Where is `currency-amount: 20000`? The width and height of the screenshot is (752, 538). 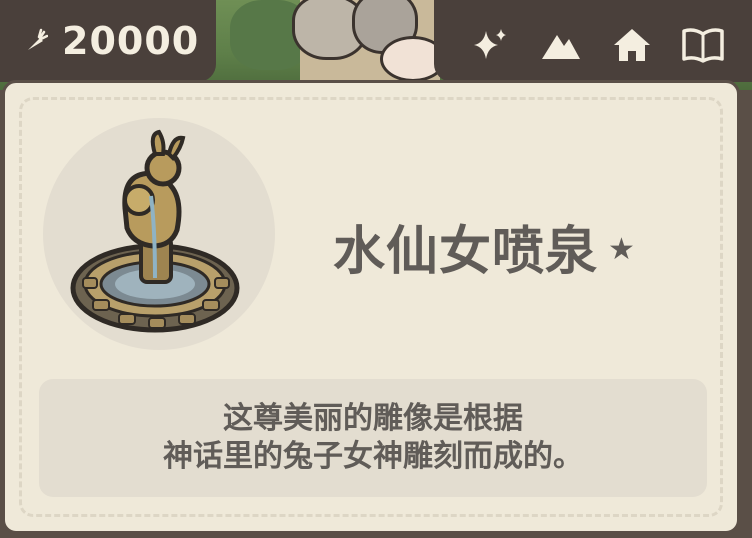 currency-amount: 20000 is located at coordinates (131, 41).